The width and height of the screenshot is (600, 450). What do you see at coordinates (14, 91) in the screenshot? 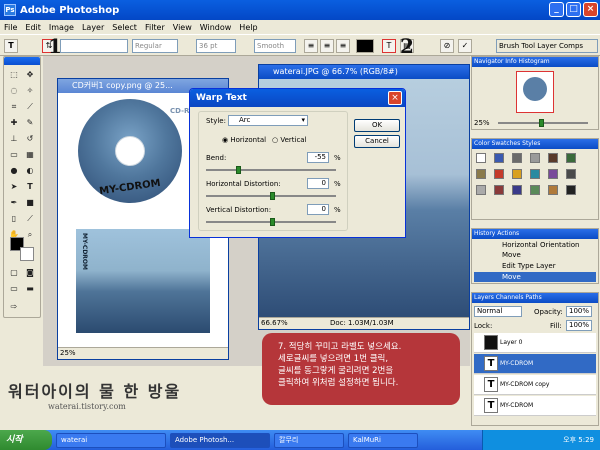
I see `lasso-tool-icon: ◌` at bounding box center [14, 91].